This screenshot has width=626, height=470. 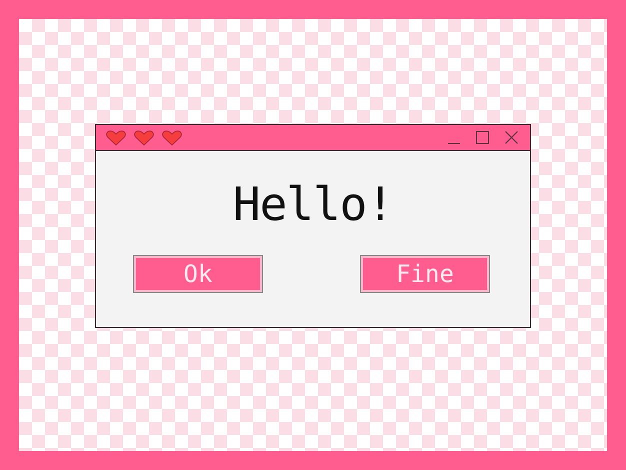 What do you see at coordinates (425, 274) in the screenshot?
I see `dialog-button: Fine` at bounding box center [425, 274].